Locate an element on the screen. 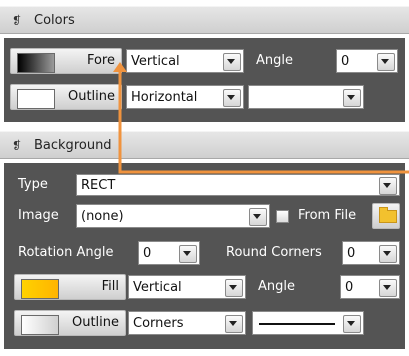 This screenshot has height=356, width=409. from-file-label: From File is located at coordinates (327, 215).